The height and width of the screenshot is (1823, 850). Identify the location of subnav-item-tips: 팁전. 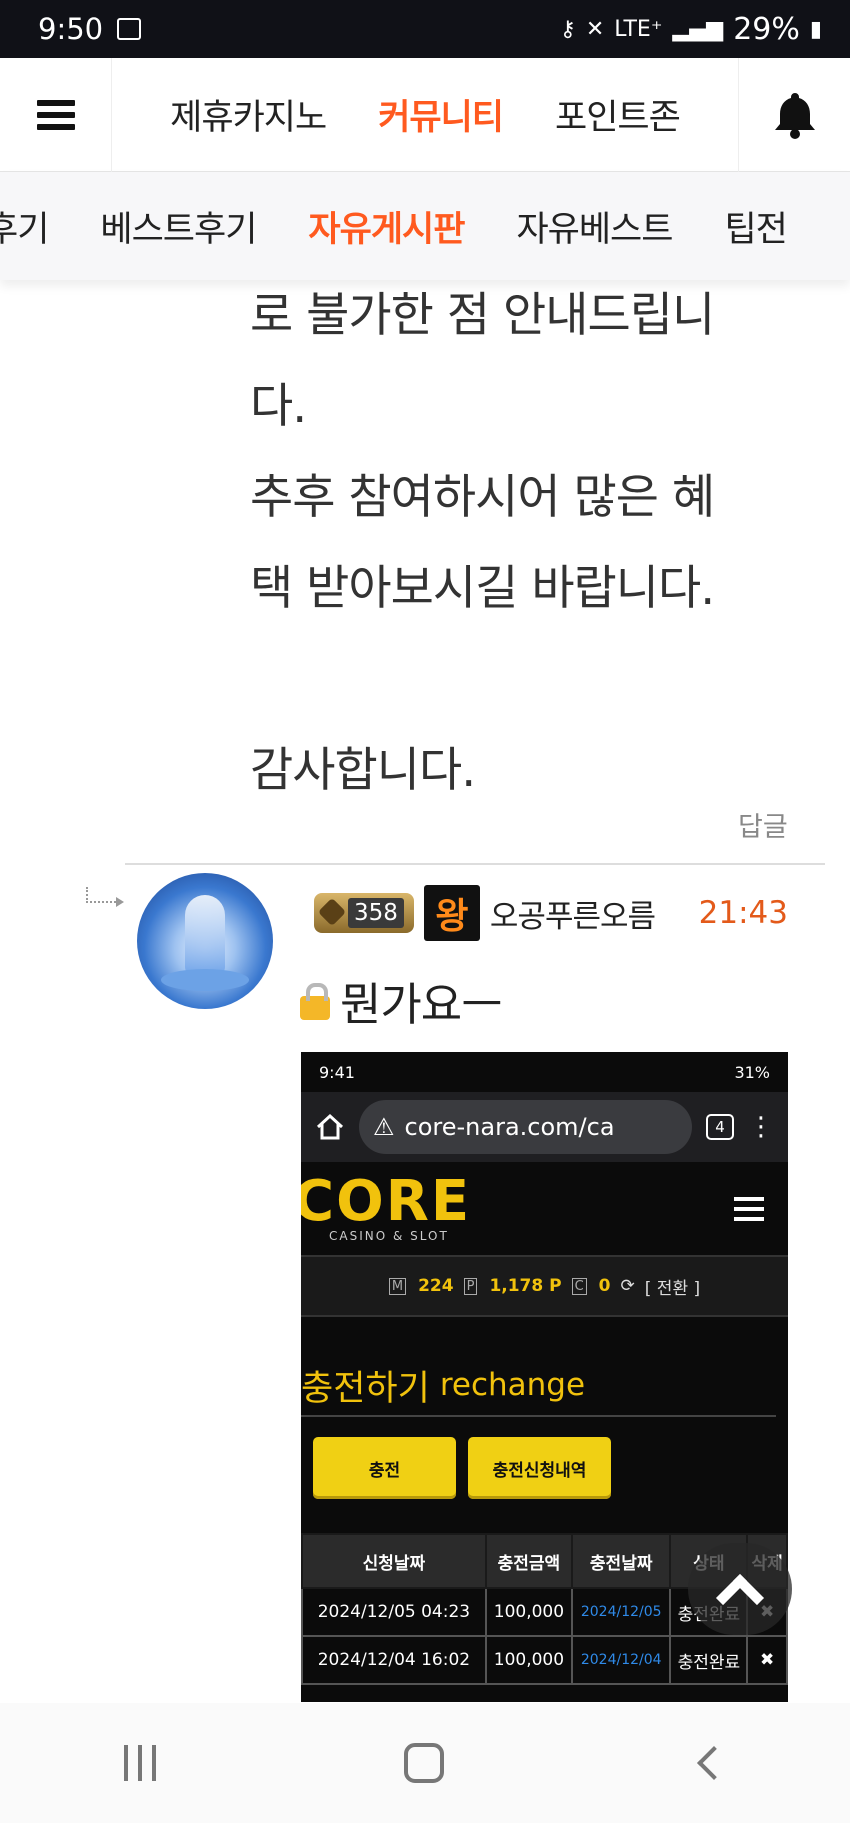
(755, 226).